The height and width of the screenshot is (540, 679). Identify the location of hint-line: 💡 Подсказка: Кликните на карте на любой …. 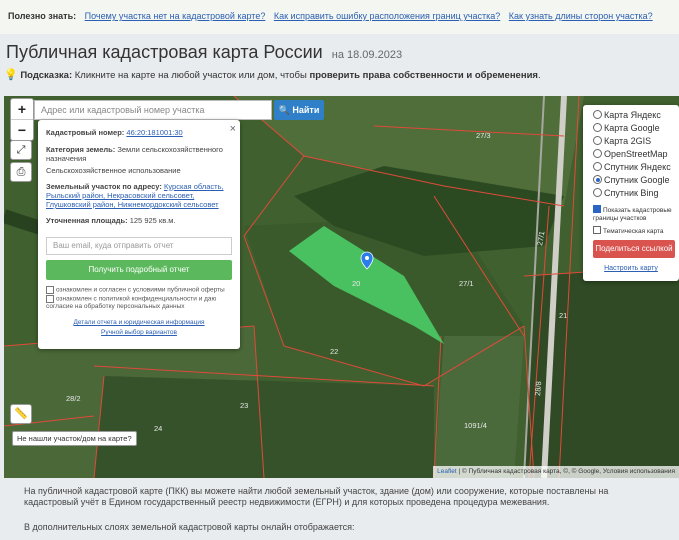
(272, 74).